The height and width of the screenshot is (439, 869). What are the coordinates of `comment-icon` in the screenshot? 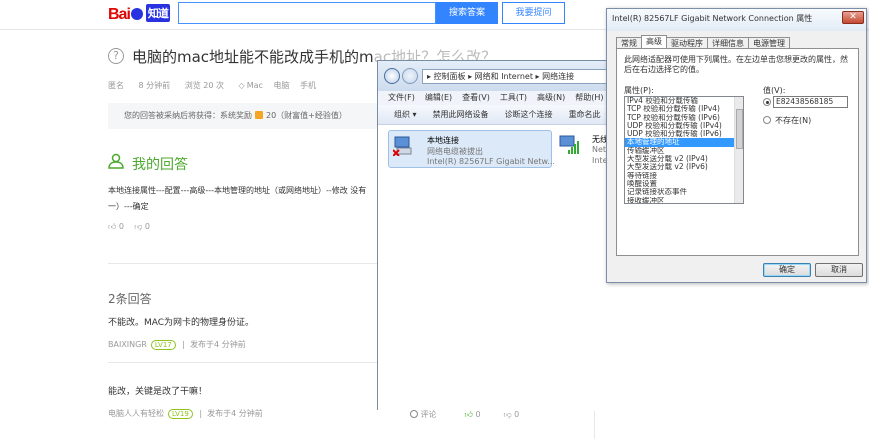 It's located at (414, 414).